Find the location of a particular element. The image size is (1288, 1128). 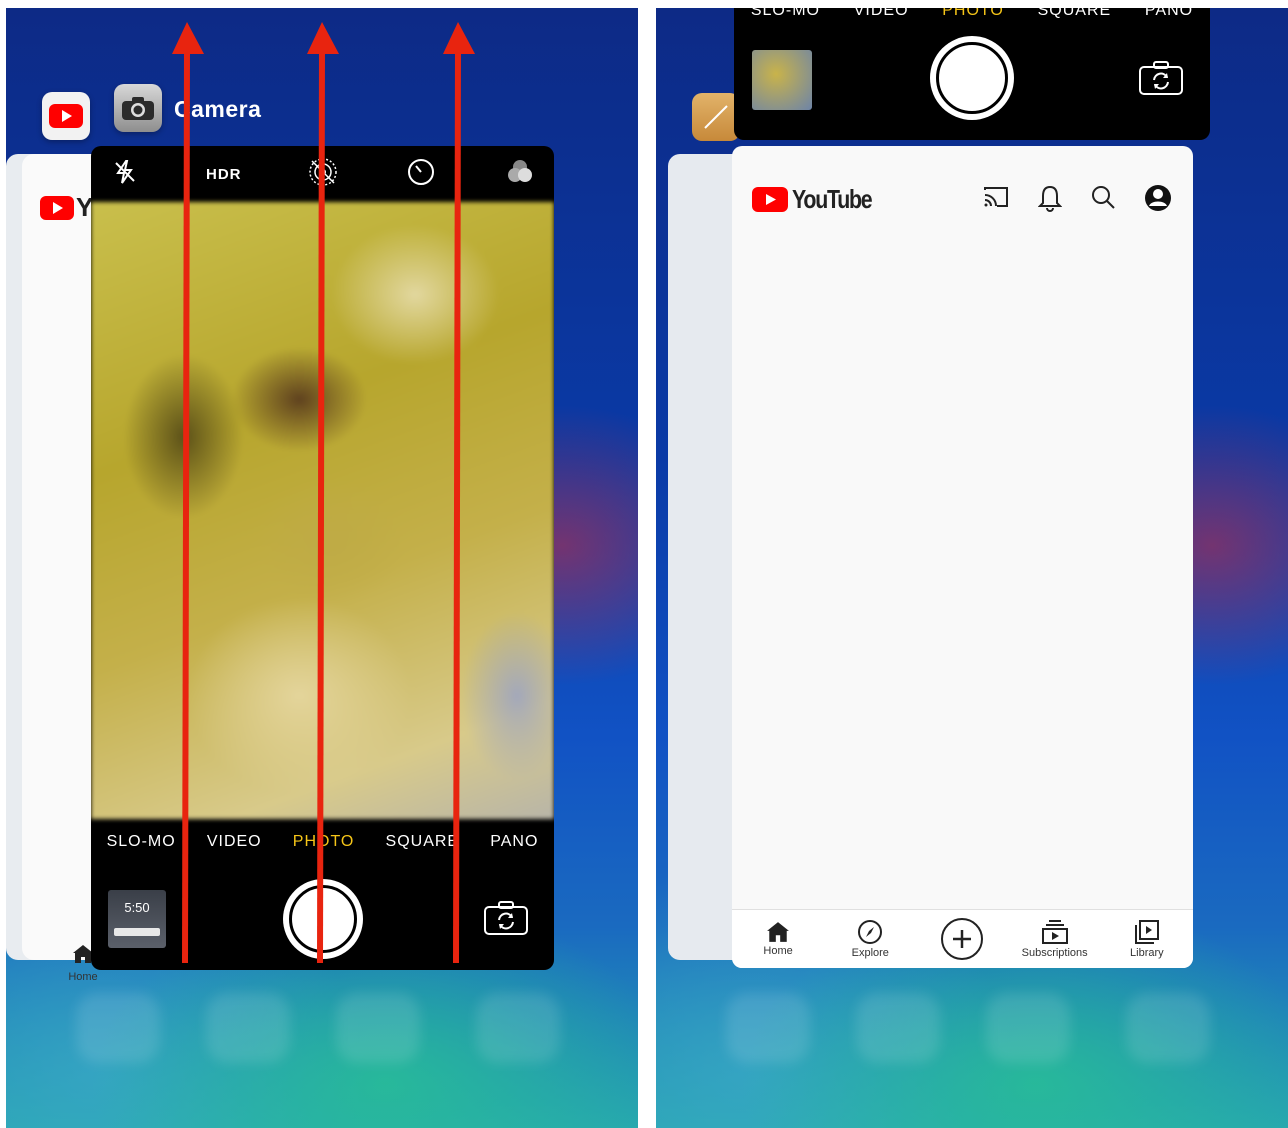

compass-icon is located at coordinates (870, 932).